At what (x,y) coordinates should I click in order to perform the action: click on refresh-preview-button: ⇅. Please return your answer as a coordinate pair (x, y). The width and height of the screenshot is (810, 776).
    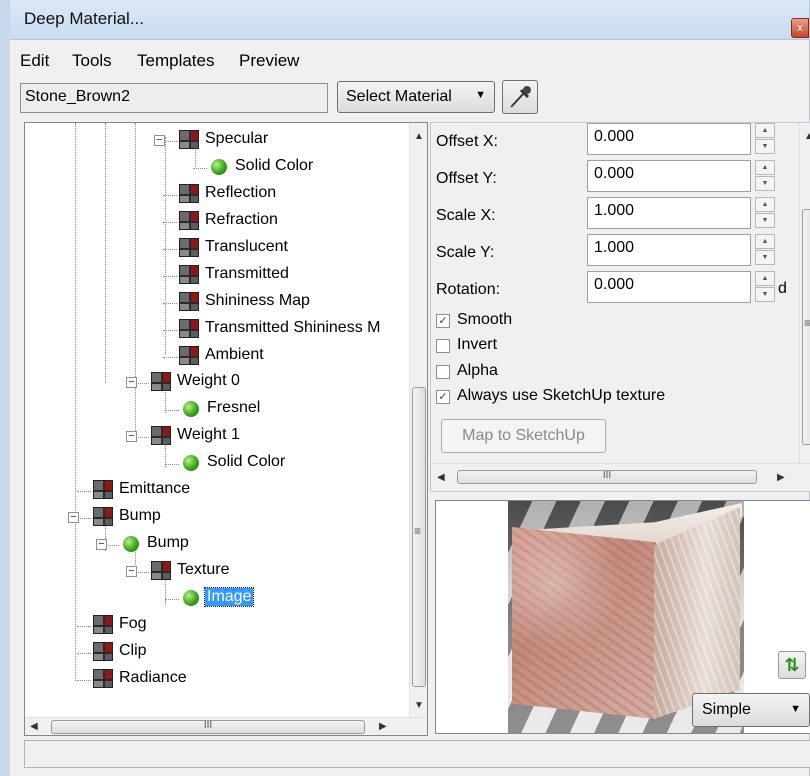
    Looking at the image, I should click on (792, 665).